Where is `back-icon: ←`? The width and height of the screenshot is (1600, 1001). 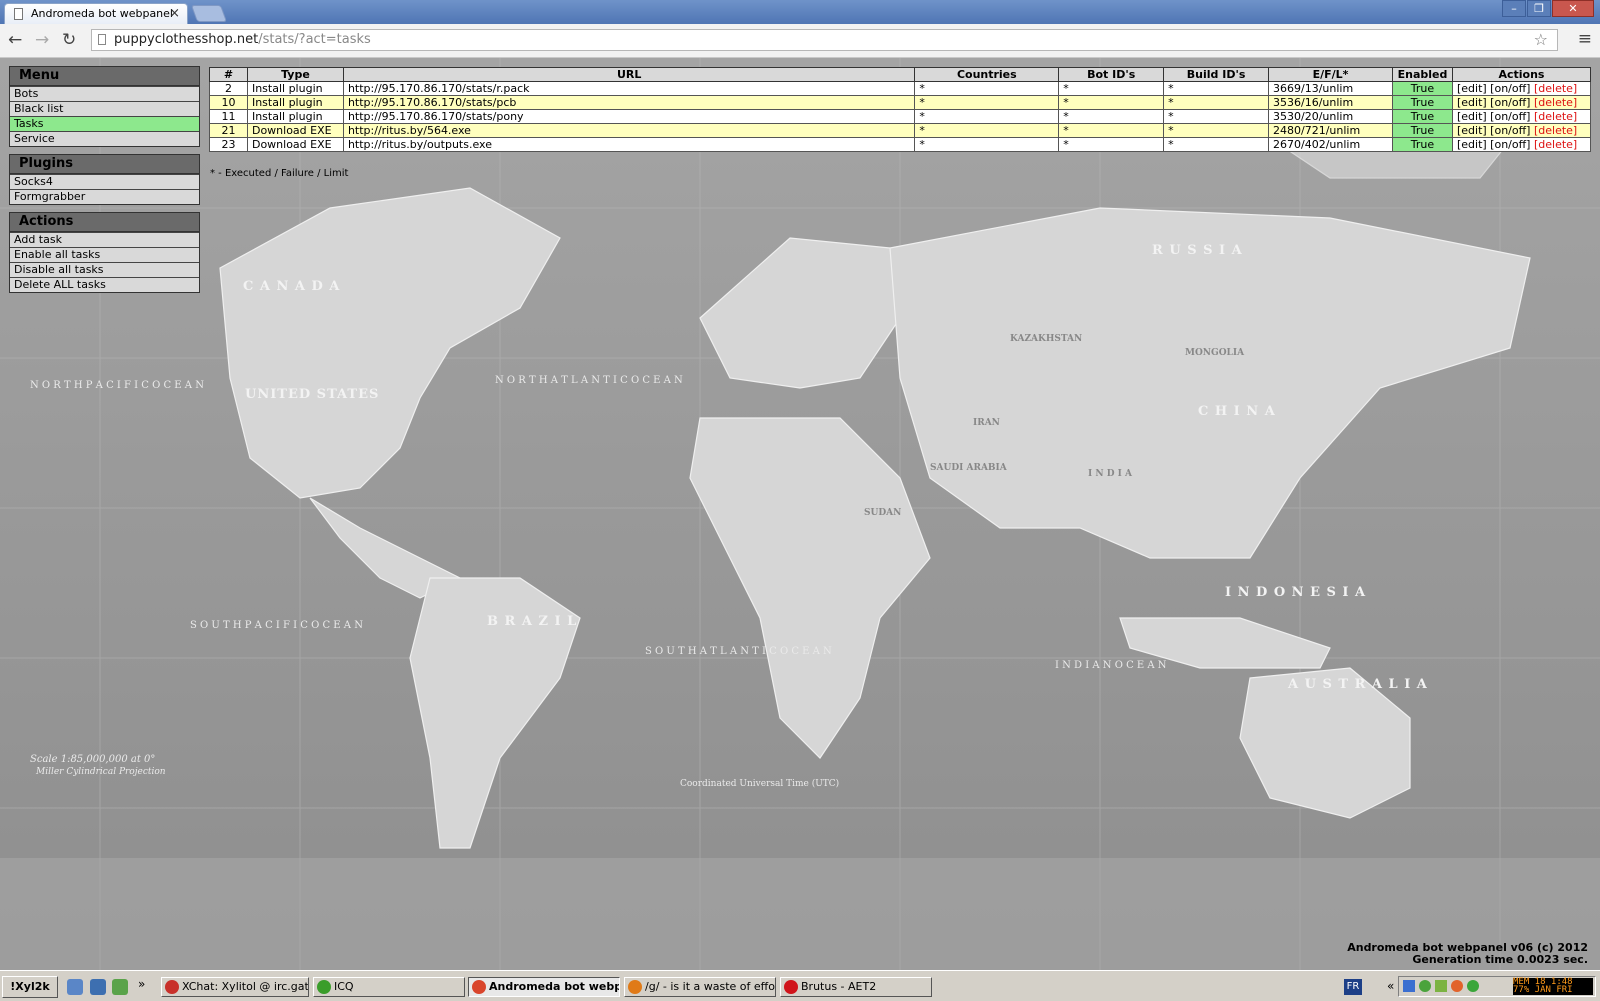
back-icon: ← is located at coordinates (15, 40).